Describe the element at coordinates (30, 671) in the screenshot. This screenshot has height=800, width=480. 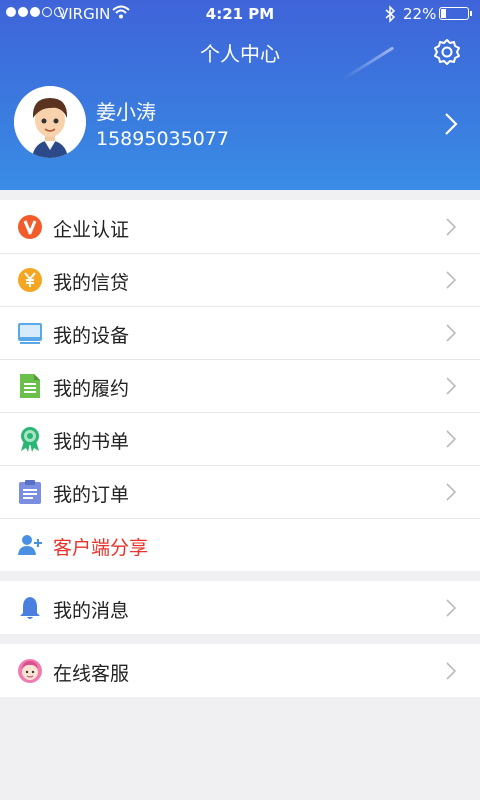
I see `support-agent-icon` at that location.